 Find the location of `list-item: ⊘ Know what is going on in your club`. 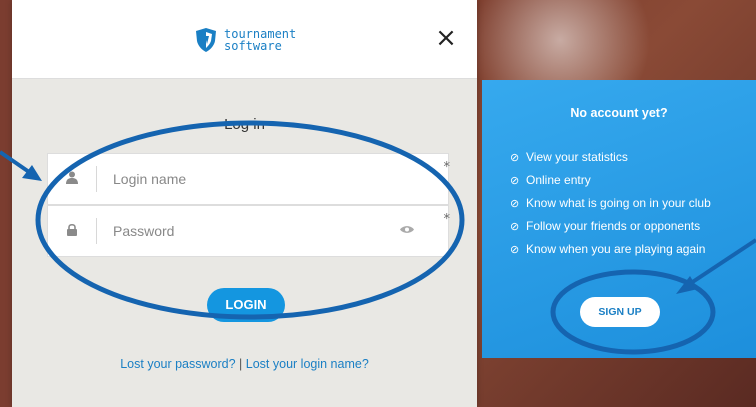

list-item: ⊘ Know what is going on in your club is located at coordinates (610, 203).